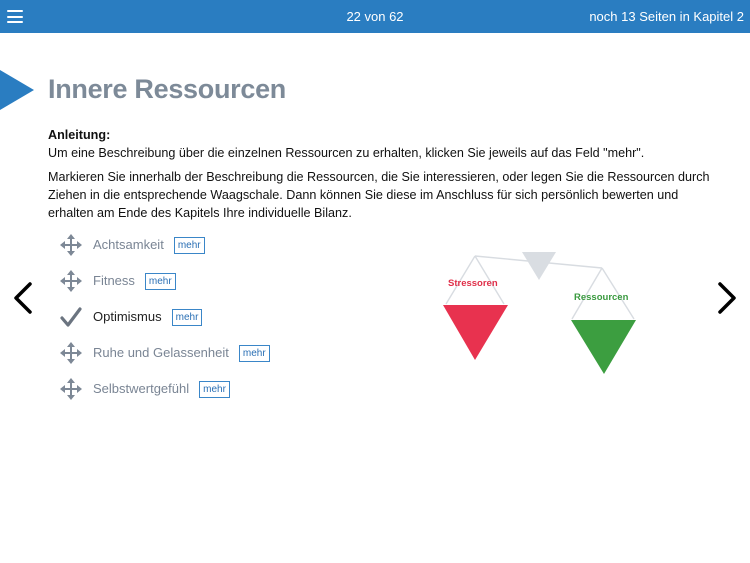 This screenshot has width=750, height=563. I want to click on resource-label: Ruhe und Gelassenheit, so click(161, 352).